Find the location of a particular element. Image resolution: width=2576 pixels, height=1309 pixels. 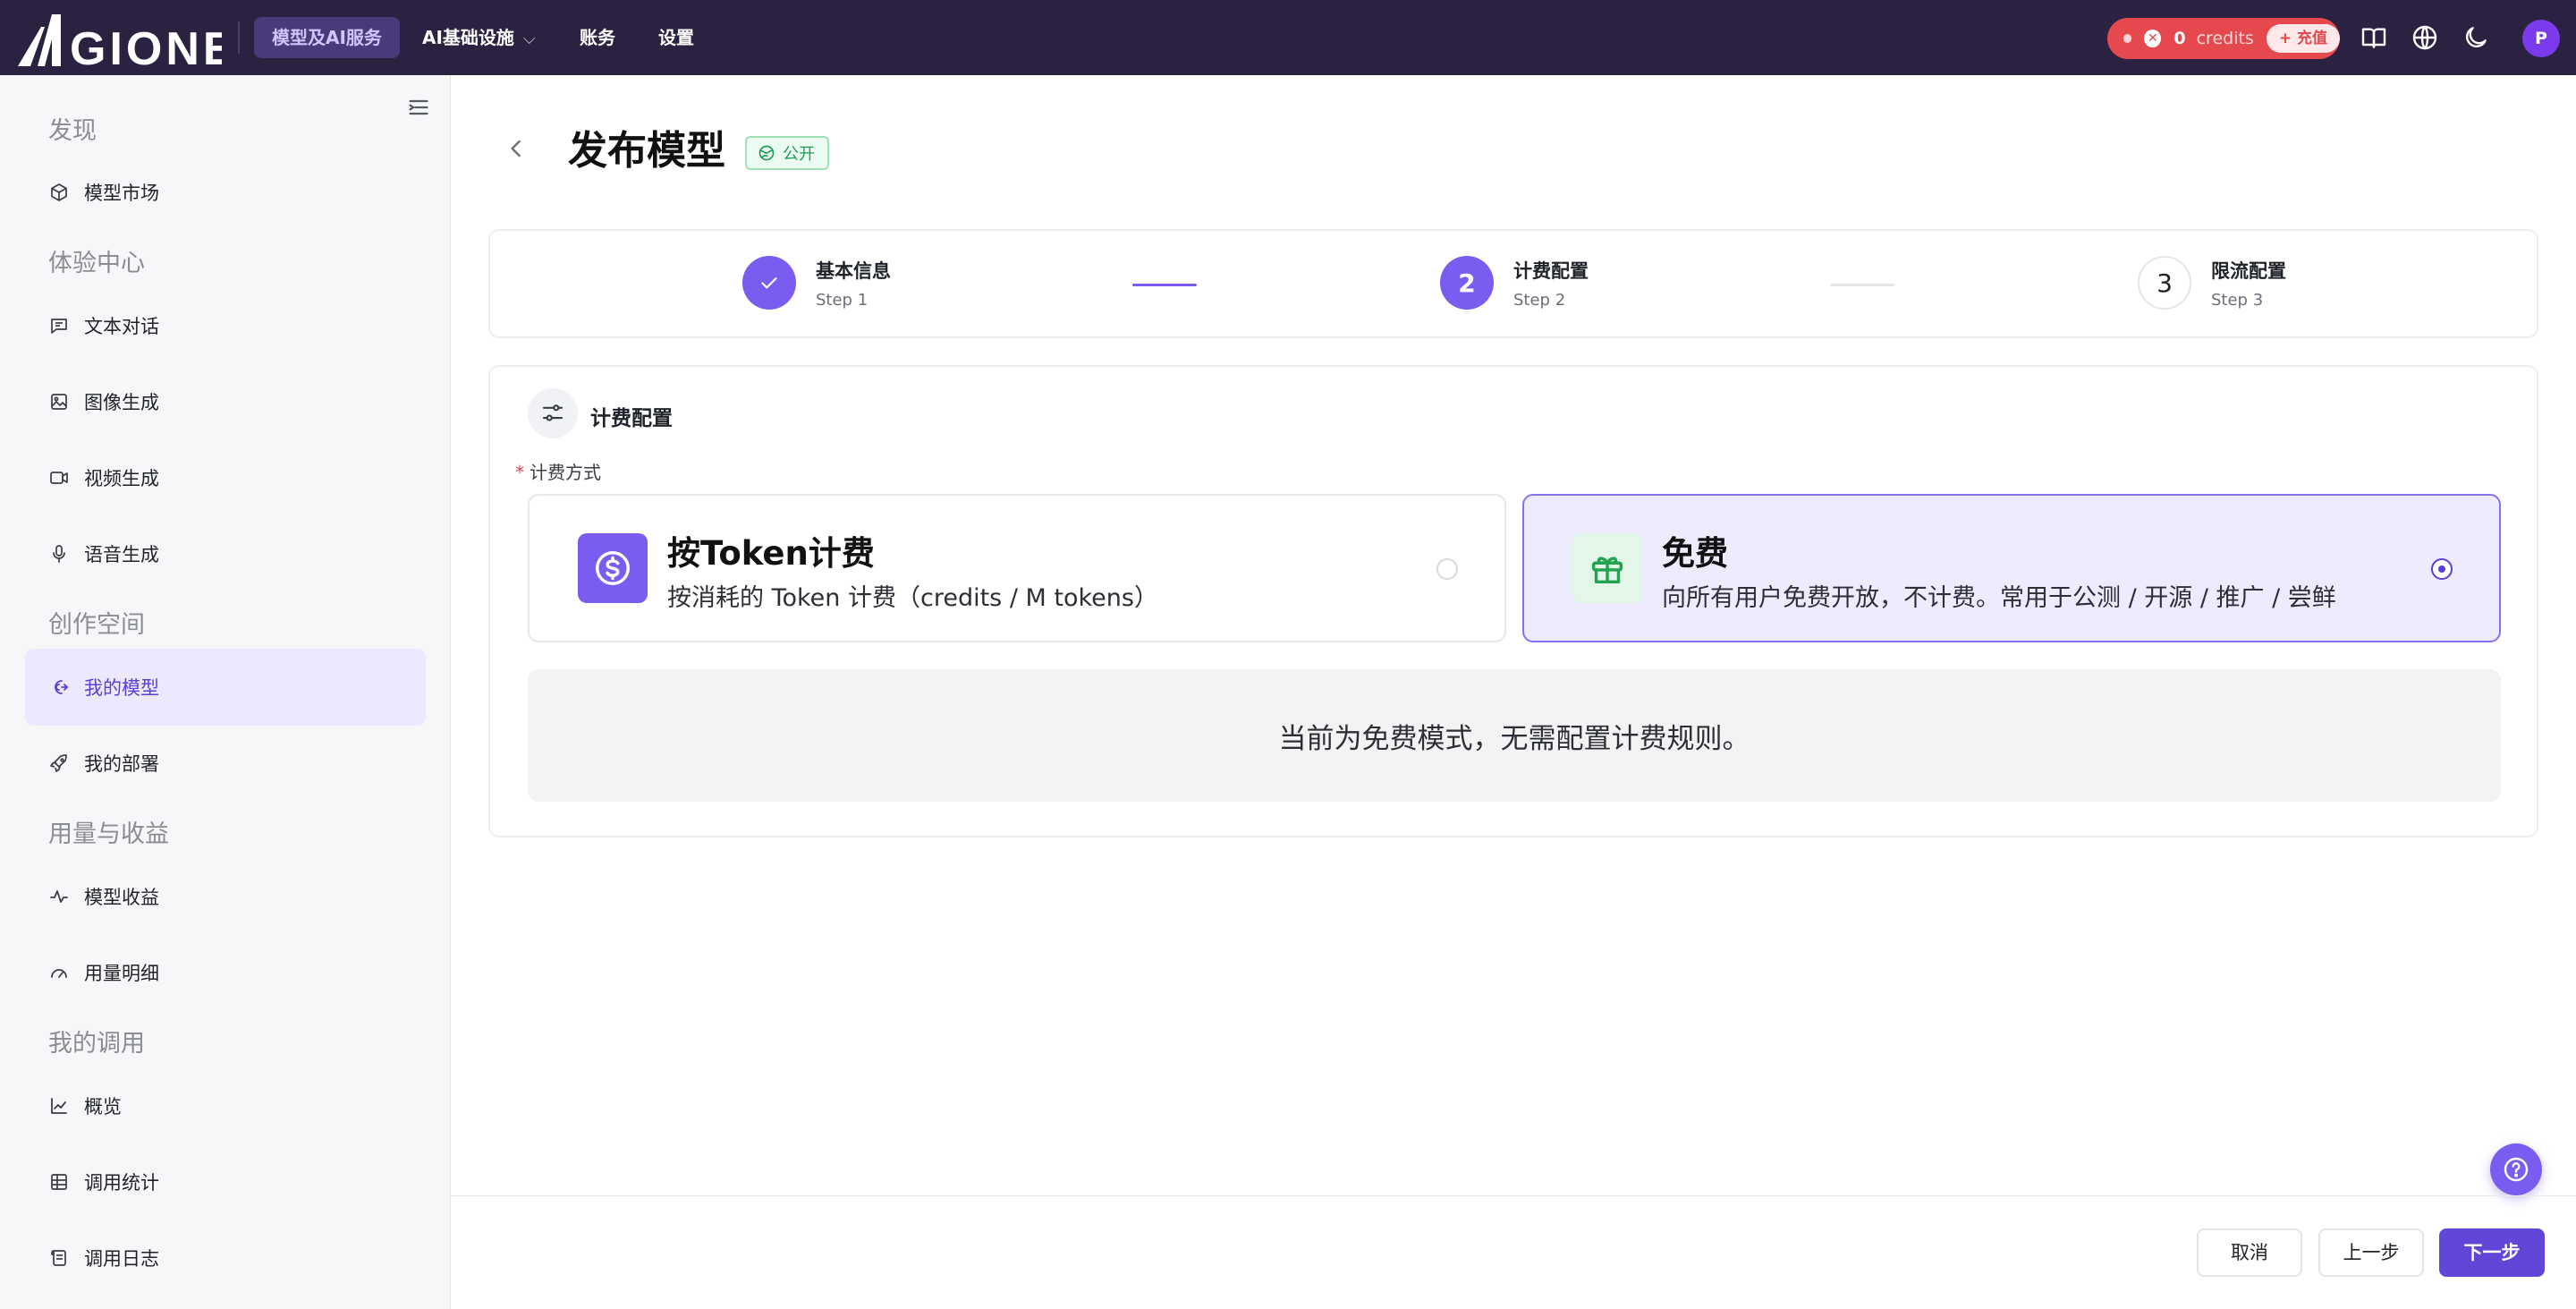

step-billing-config: 2 计费配置 Step 2 is located at coordinates (1514, 283).